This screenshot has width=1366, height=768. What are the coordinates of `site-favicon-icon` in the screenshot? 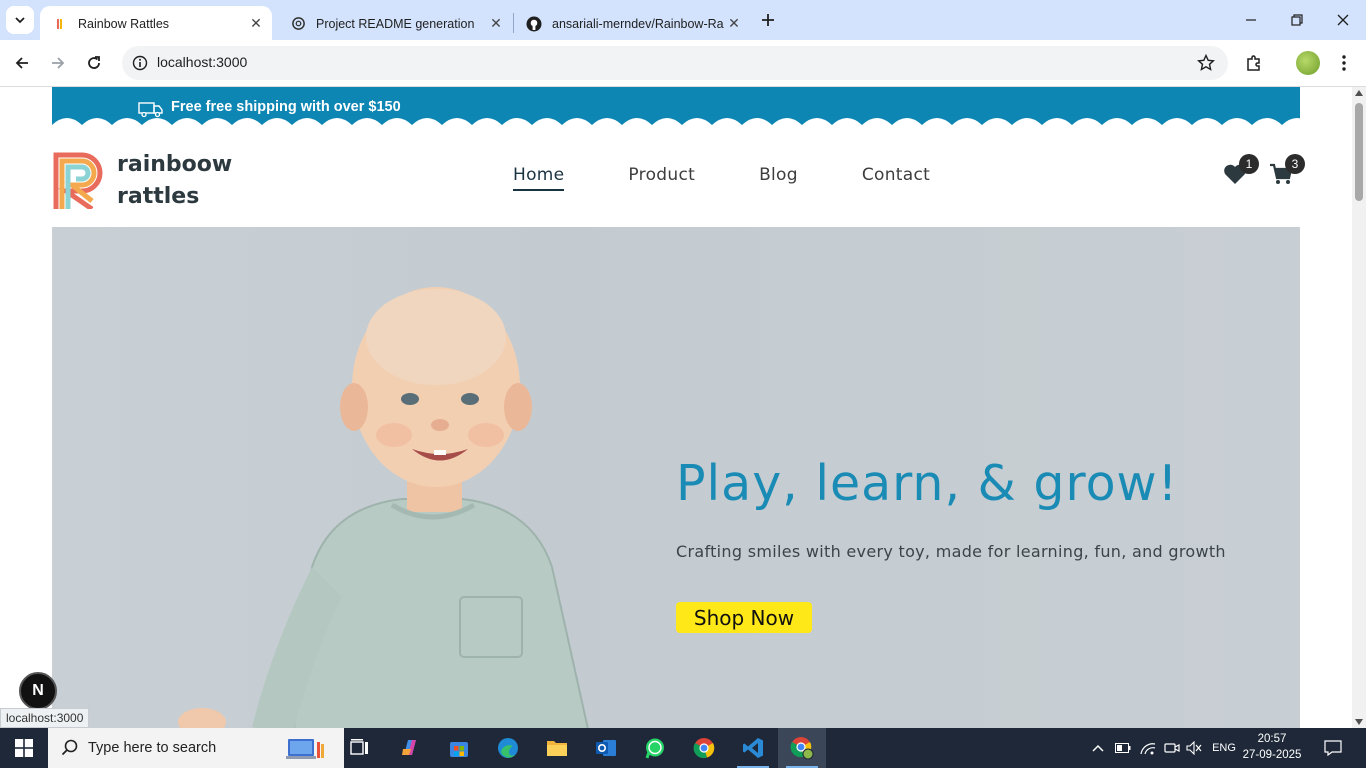 It's located at (60, 24).